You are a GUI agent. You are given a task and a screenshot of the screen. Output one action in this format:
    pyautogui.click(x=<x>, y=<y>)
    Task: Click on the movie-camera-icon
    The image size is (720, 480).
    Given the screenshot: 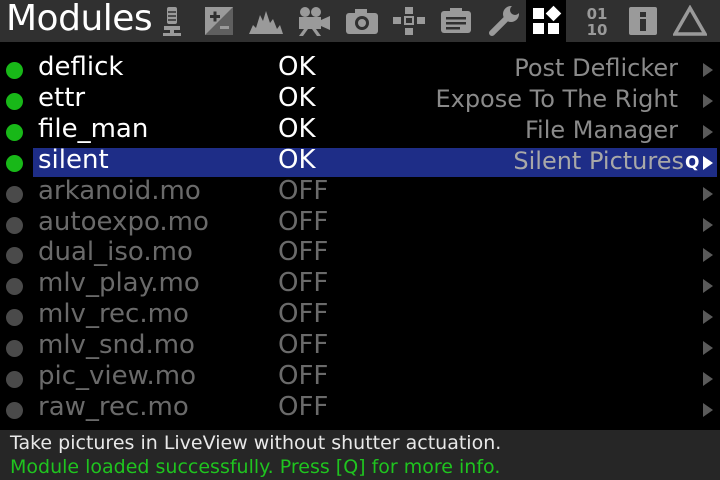 What is the action you would take?
    pyautogui.click(x=314, y=21)
    